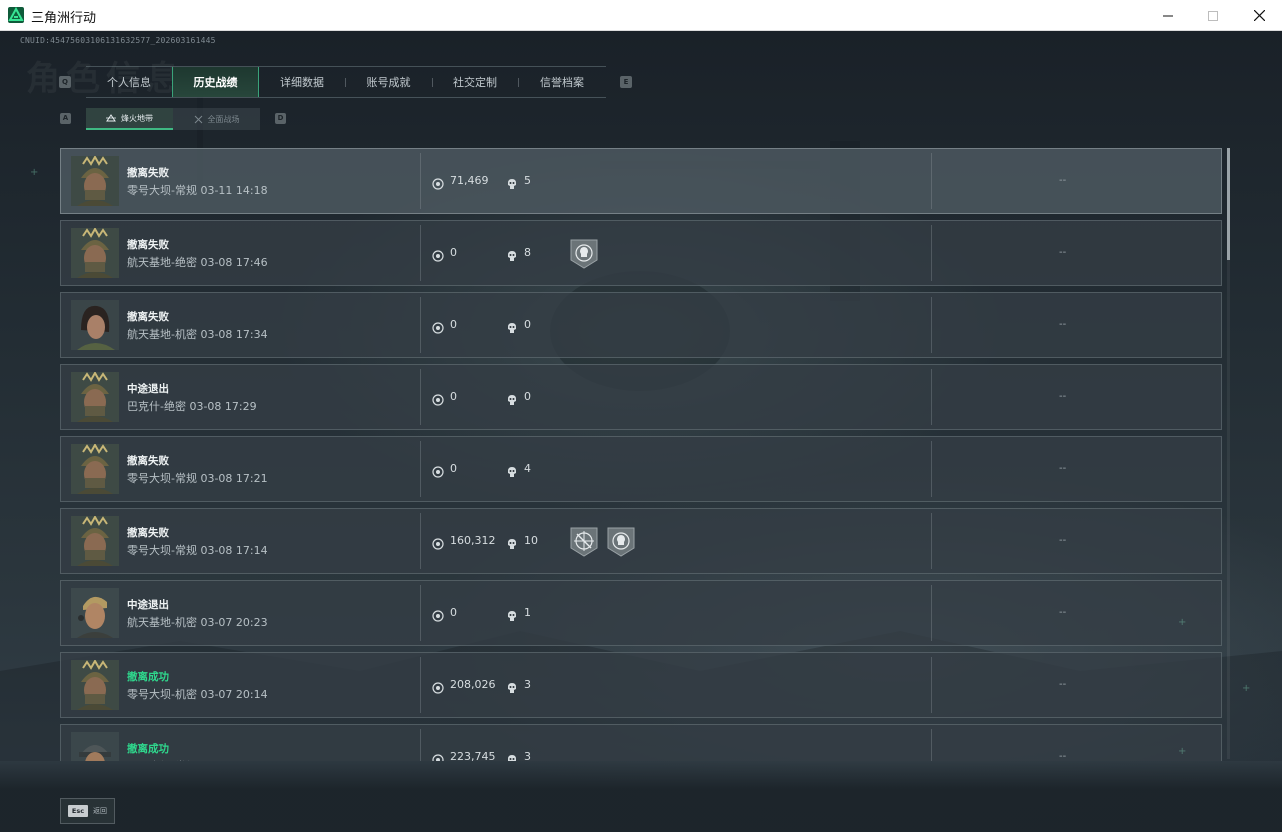 The image size is (1282, 832). Describe the element at coordinates (527, 324) in the screenshot. I see `kill-count: 0` at that location.